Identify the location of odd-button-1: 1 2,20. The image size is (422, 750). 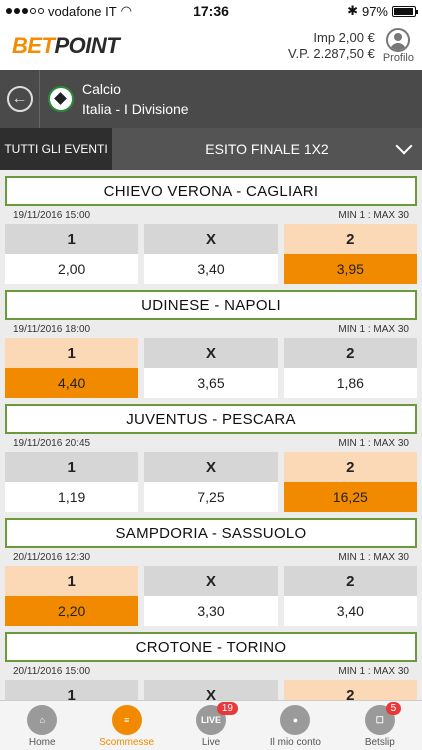
(72, 596).